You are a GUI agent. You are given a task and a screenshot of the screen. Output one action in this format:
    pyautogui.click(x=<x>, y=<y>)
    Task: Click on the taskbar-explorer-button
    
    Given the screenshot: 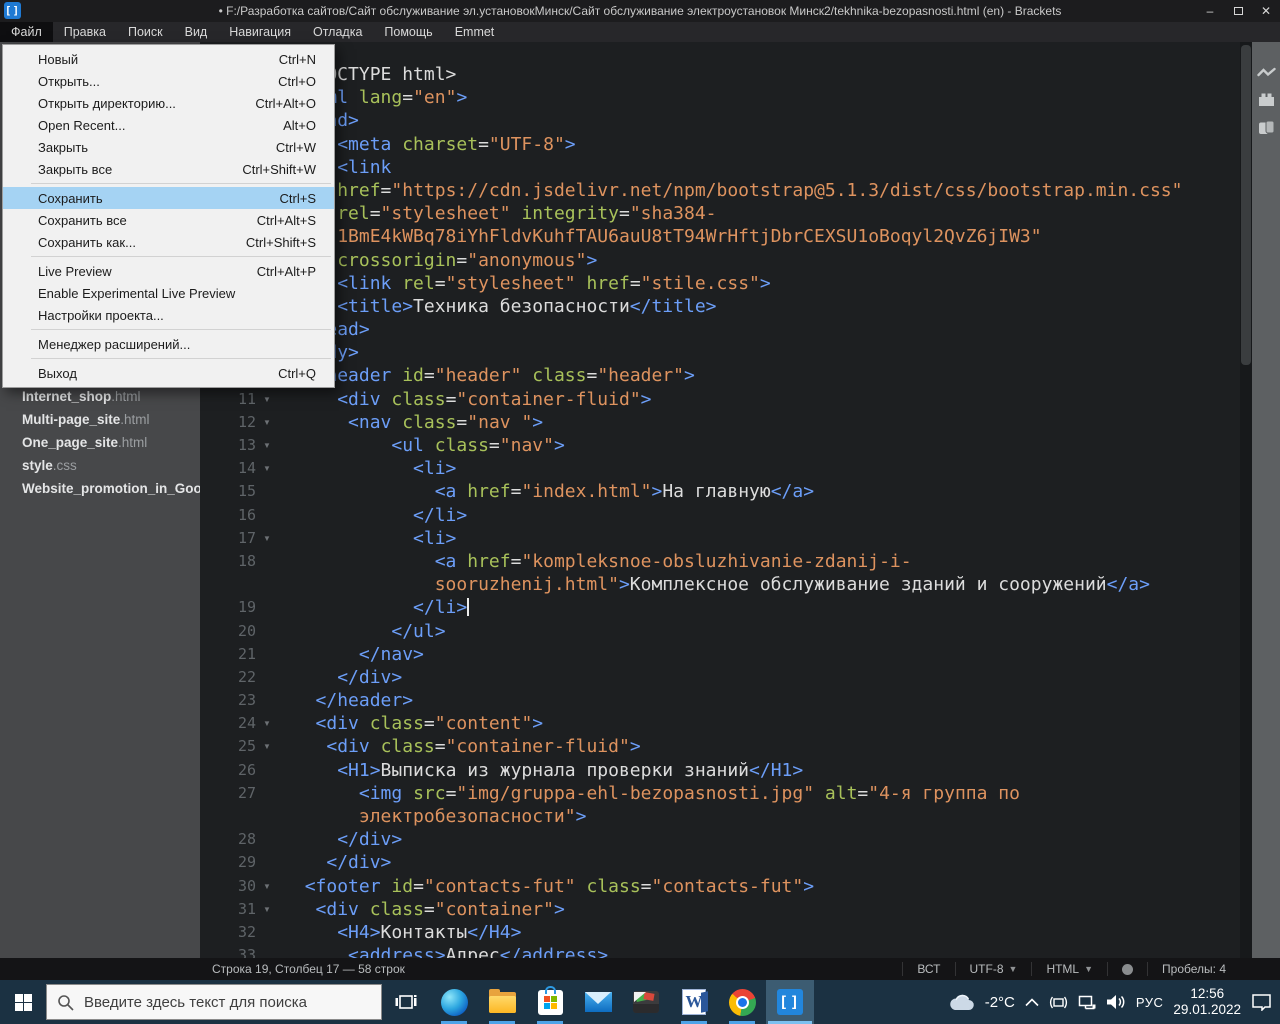 What is the action you would take?
    pyautogui.click(x=502, y=1002)
    